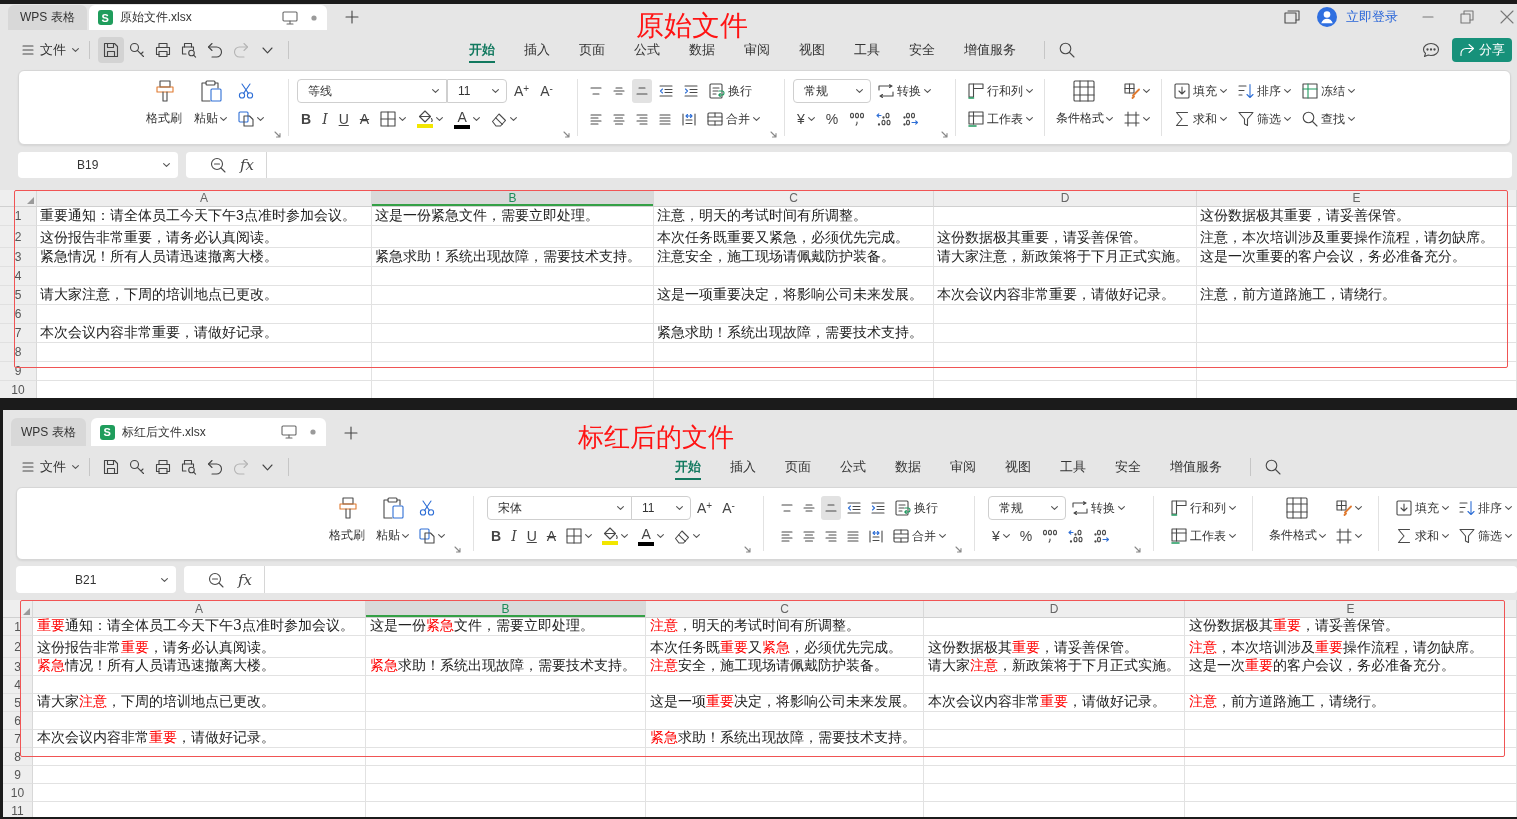  Describe the element at coordinates (18, 257) in the screenshot. I see `row-header: 3` at that location.